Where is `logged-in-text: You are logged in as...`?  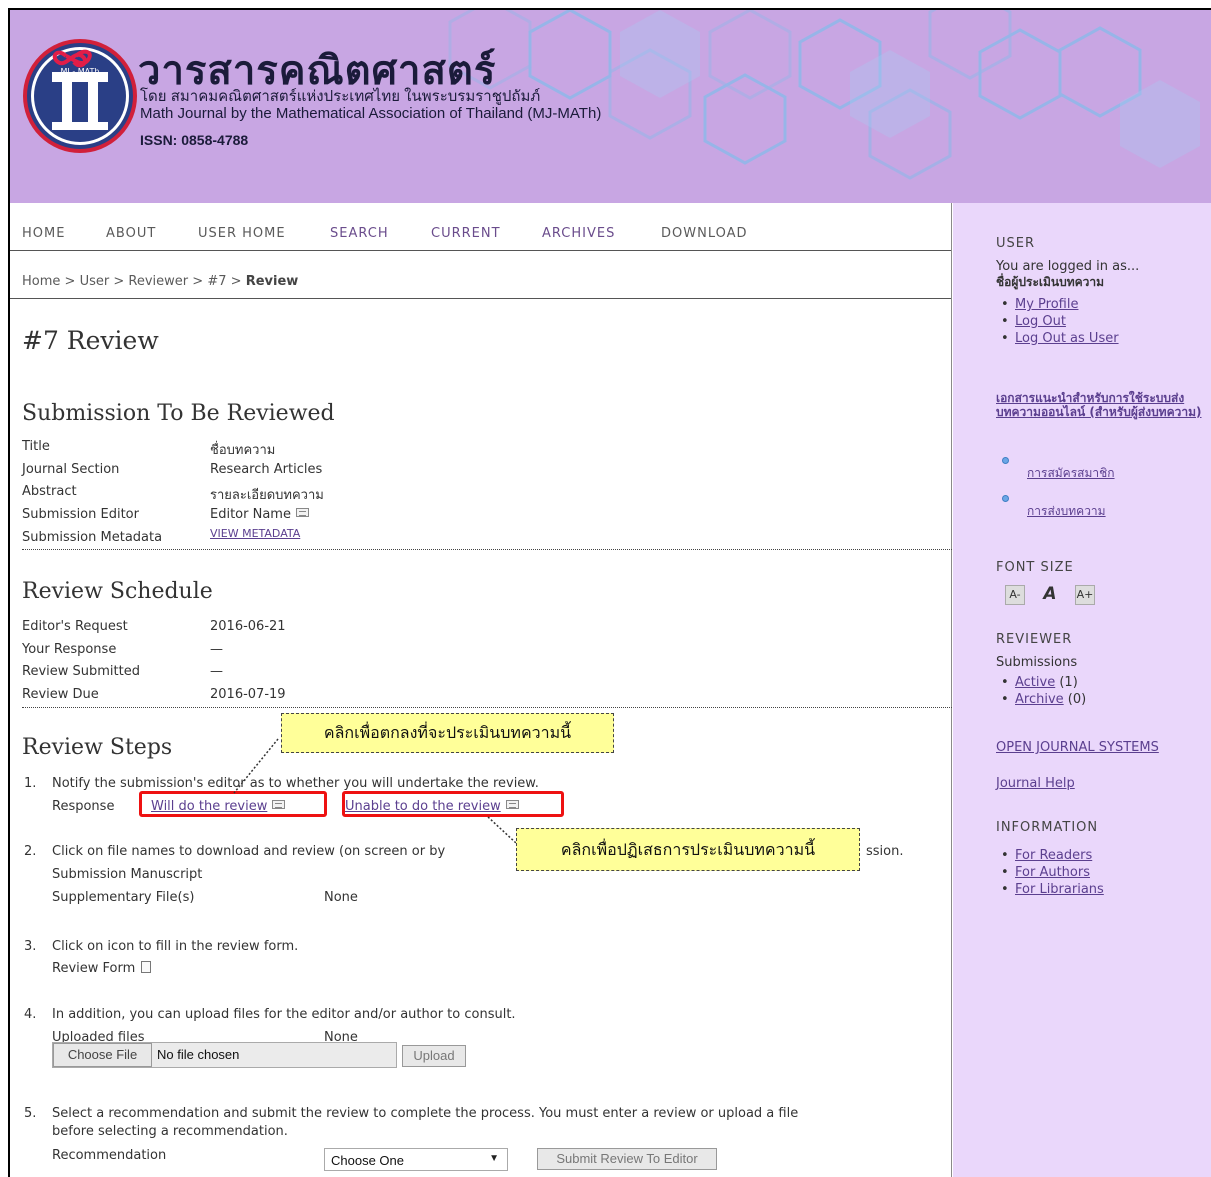
logged-in-text: You are logged in as... is located at coordinates (1068, 266).